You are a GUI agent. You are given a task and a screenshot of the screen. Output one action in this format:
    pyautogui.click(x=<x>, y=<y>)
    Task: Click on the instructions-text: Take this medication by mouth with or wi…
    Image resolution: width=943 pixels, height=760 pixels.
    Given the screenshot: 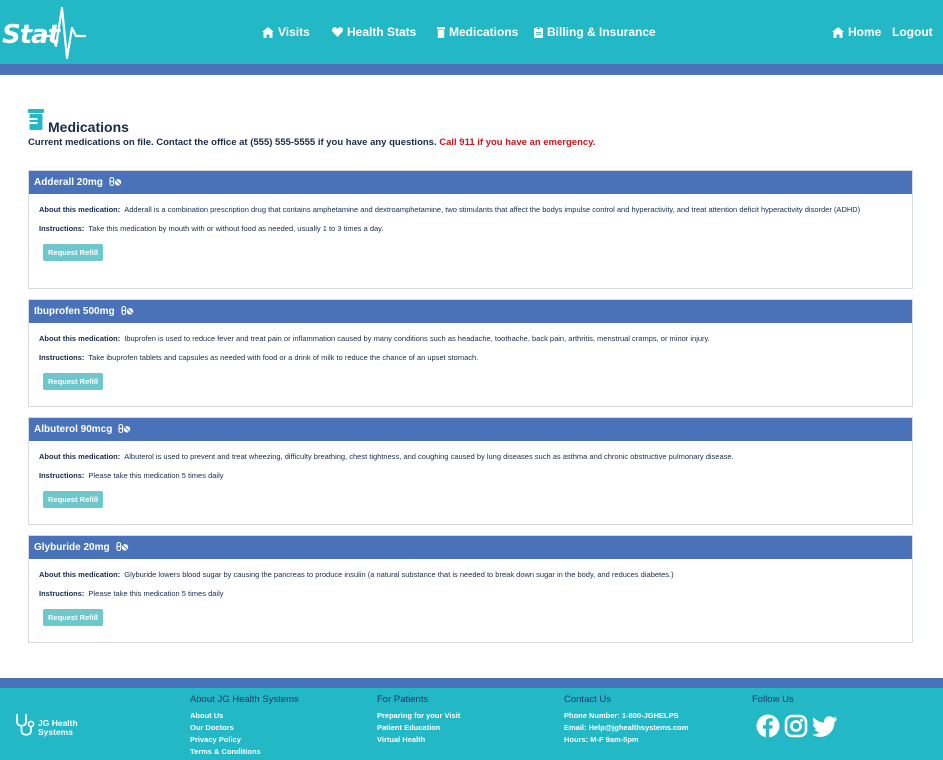 What is the action you would take?
    pyautogui.click(x=236, y=228)
    